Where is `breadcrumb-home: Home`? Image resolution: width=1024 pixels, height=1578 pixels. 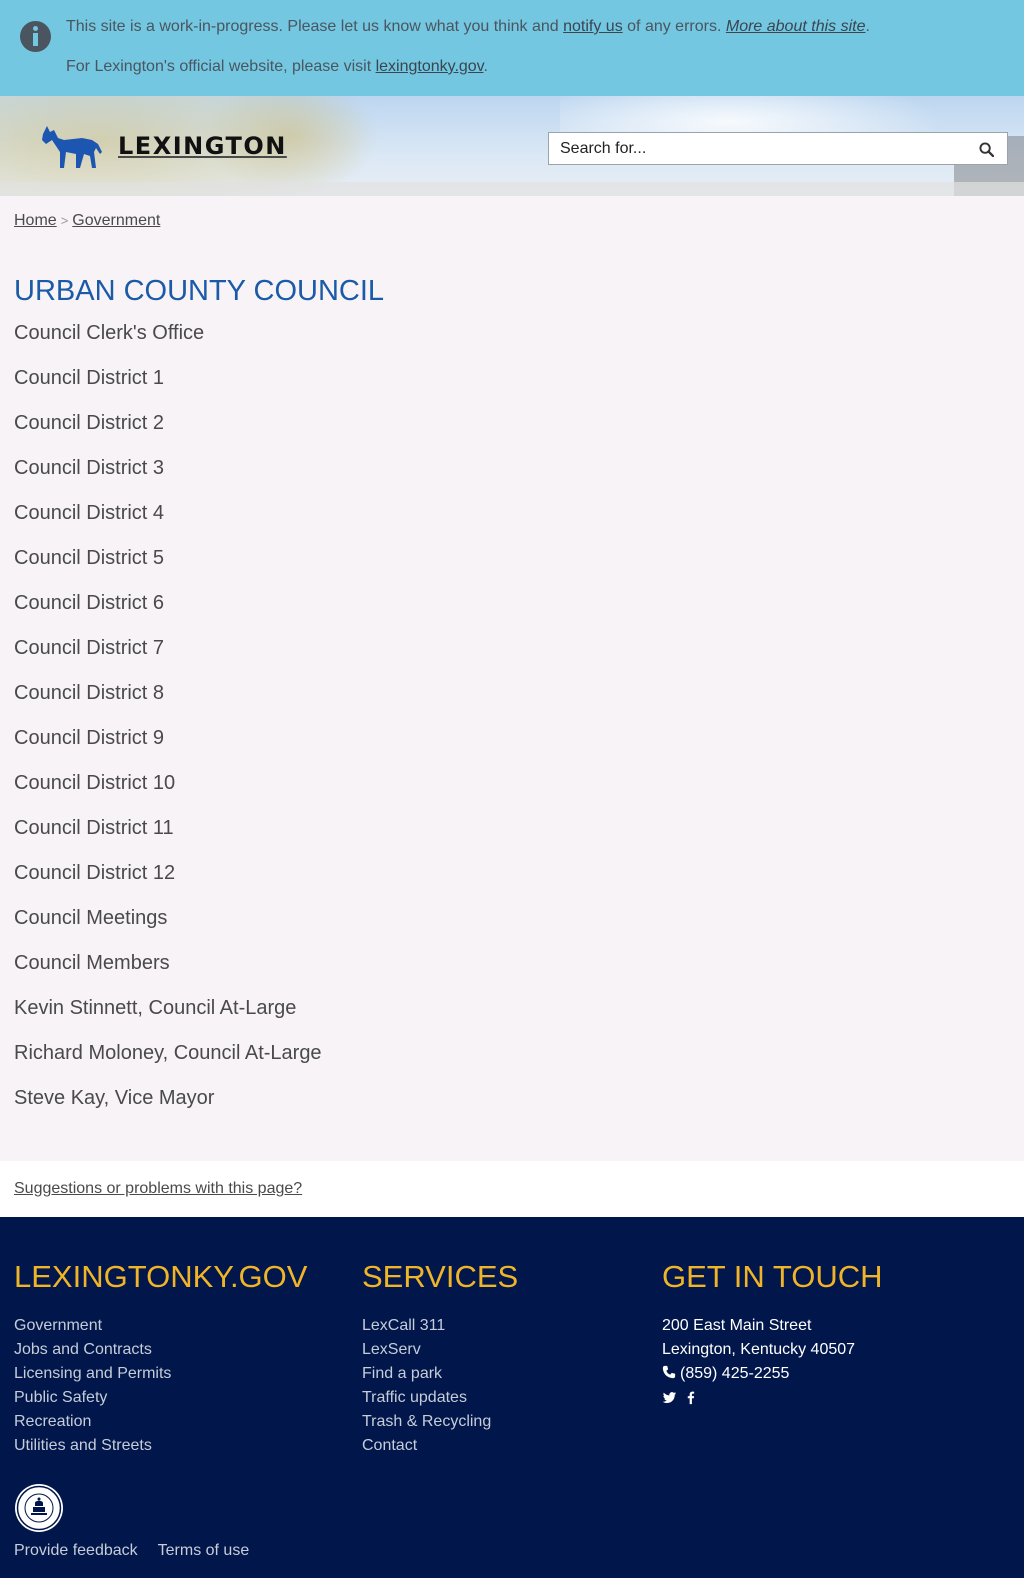 breadcrumb-home: Home is located at coordinates (35, 220).